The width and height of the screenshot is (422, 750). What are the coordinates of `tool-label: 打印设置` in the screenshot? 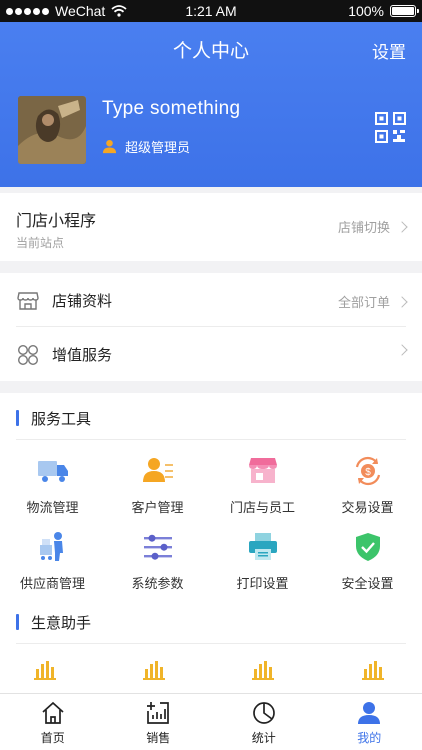 It's located at (262, 584).